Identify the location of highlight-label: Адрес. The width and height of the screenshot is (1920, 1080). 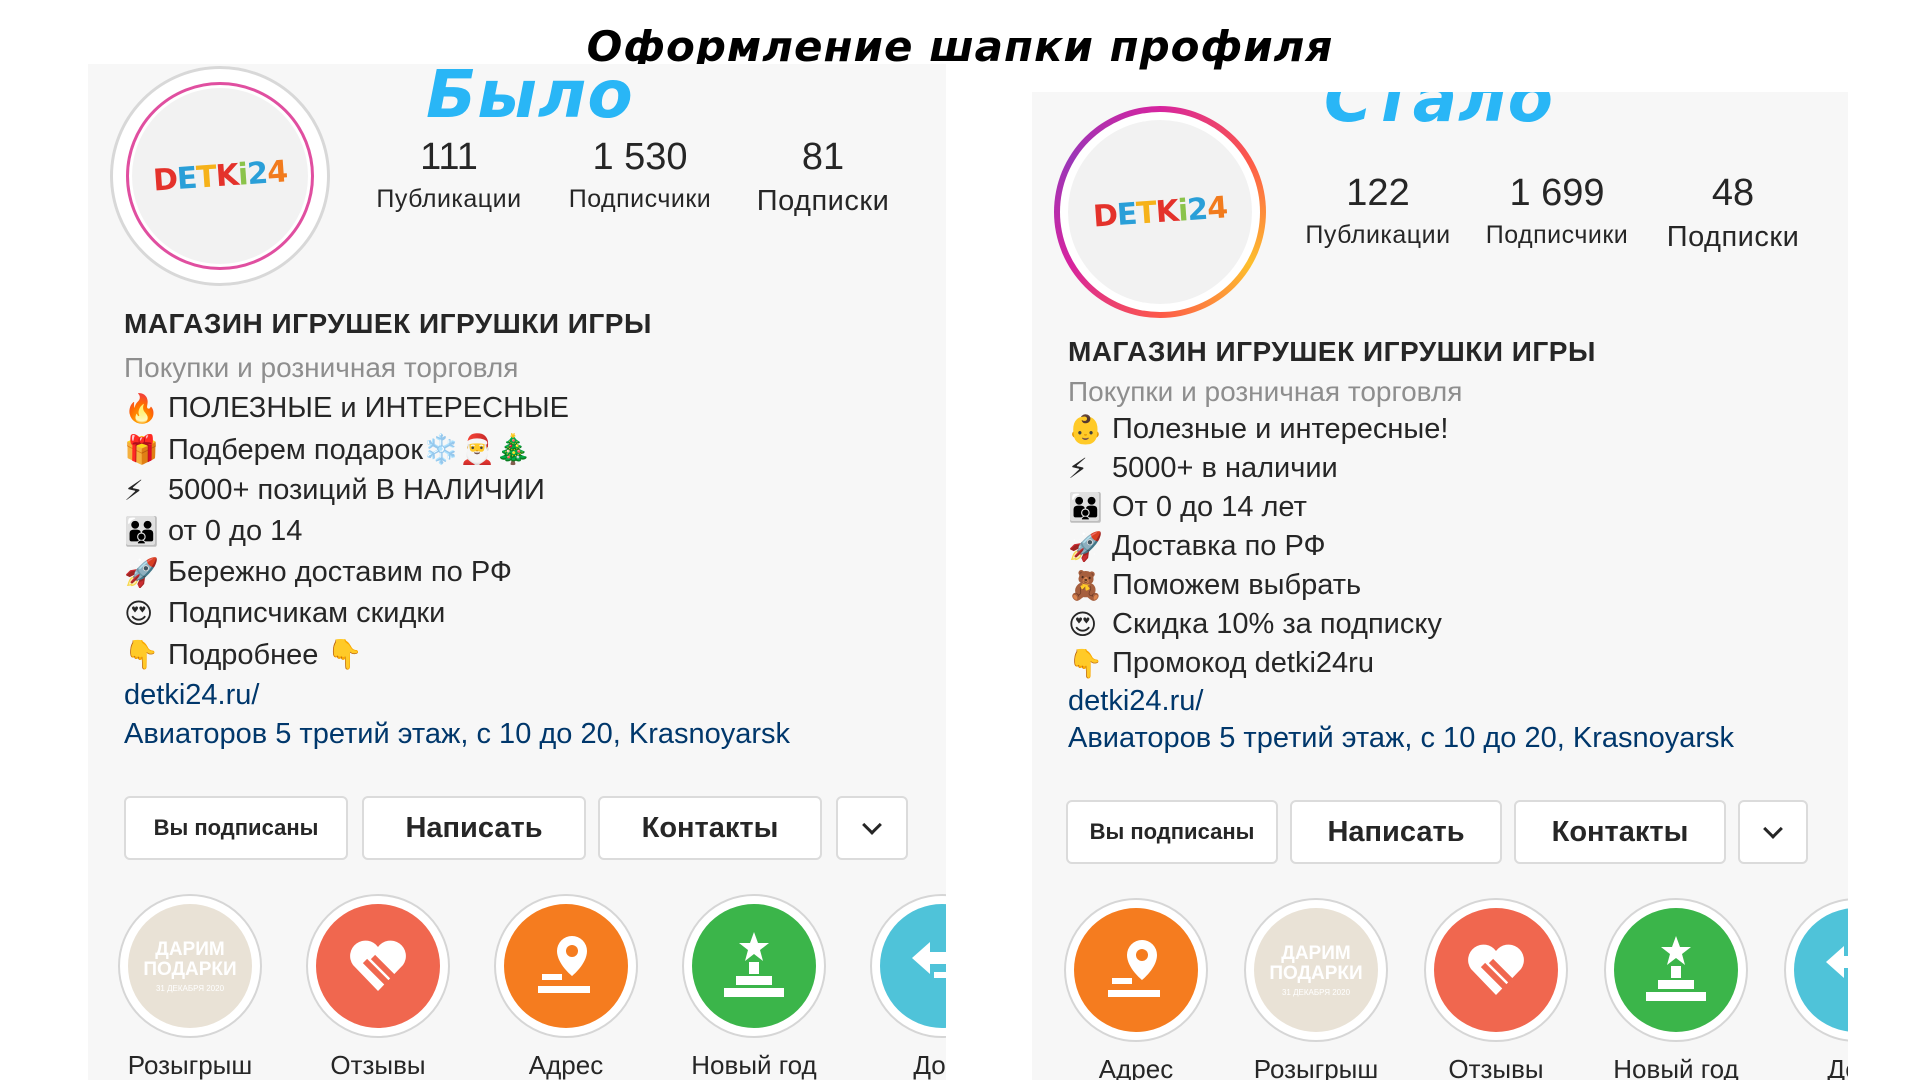
(566, 1065).